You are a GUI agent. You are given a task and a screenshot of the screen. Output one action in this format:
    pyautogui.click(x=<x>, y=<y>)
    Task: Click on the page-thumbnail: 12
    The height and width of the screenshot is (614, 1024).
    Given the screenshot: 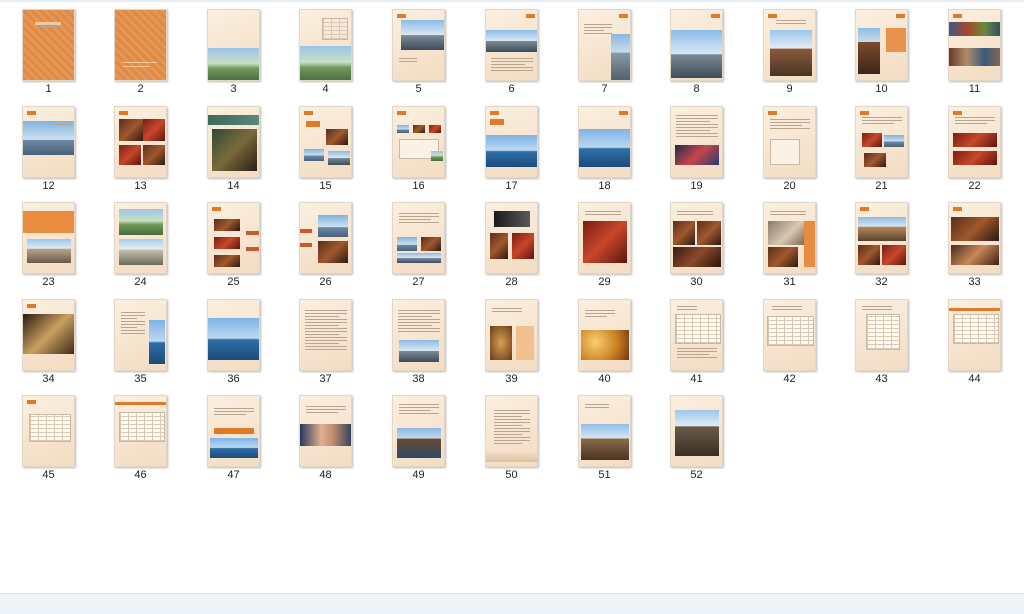 What is the action you would take?
    pyautogui.click(x=46, y=145)
    